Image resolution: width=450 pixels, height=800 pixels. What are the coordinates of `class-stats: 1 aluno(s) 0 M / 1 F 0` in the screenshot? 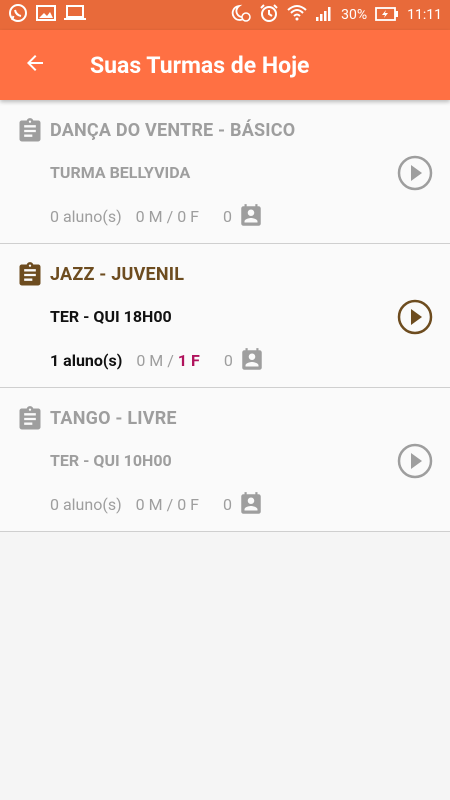 It's located at (157, 360).